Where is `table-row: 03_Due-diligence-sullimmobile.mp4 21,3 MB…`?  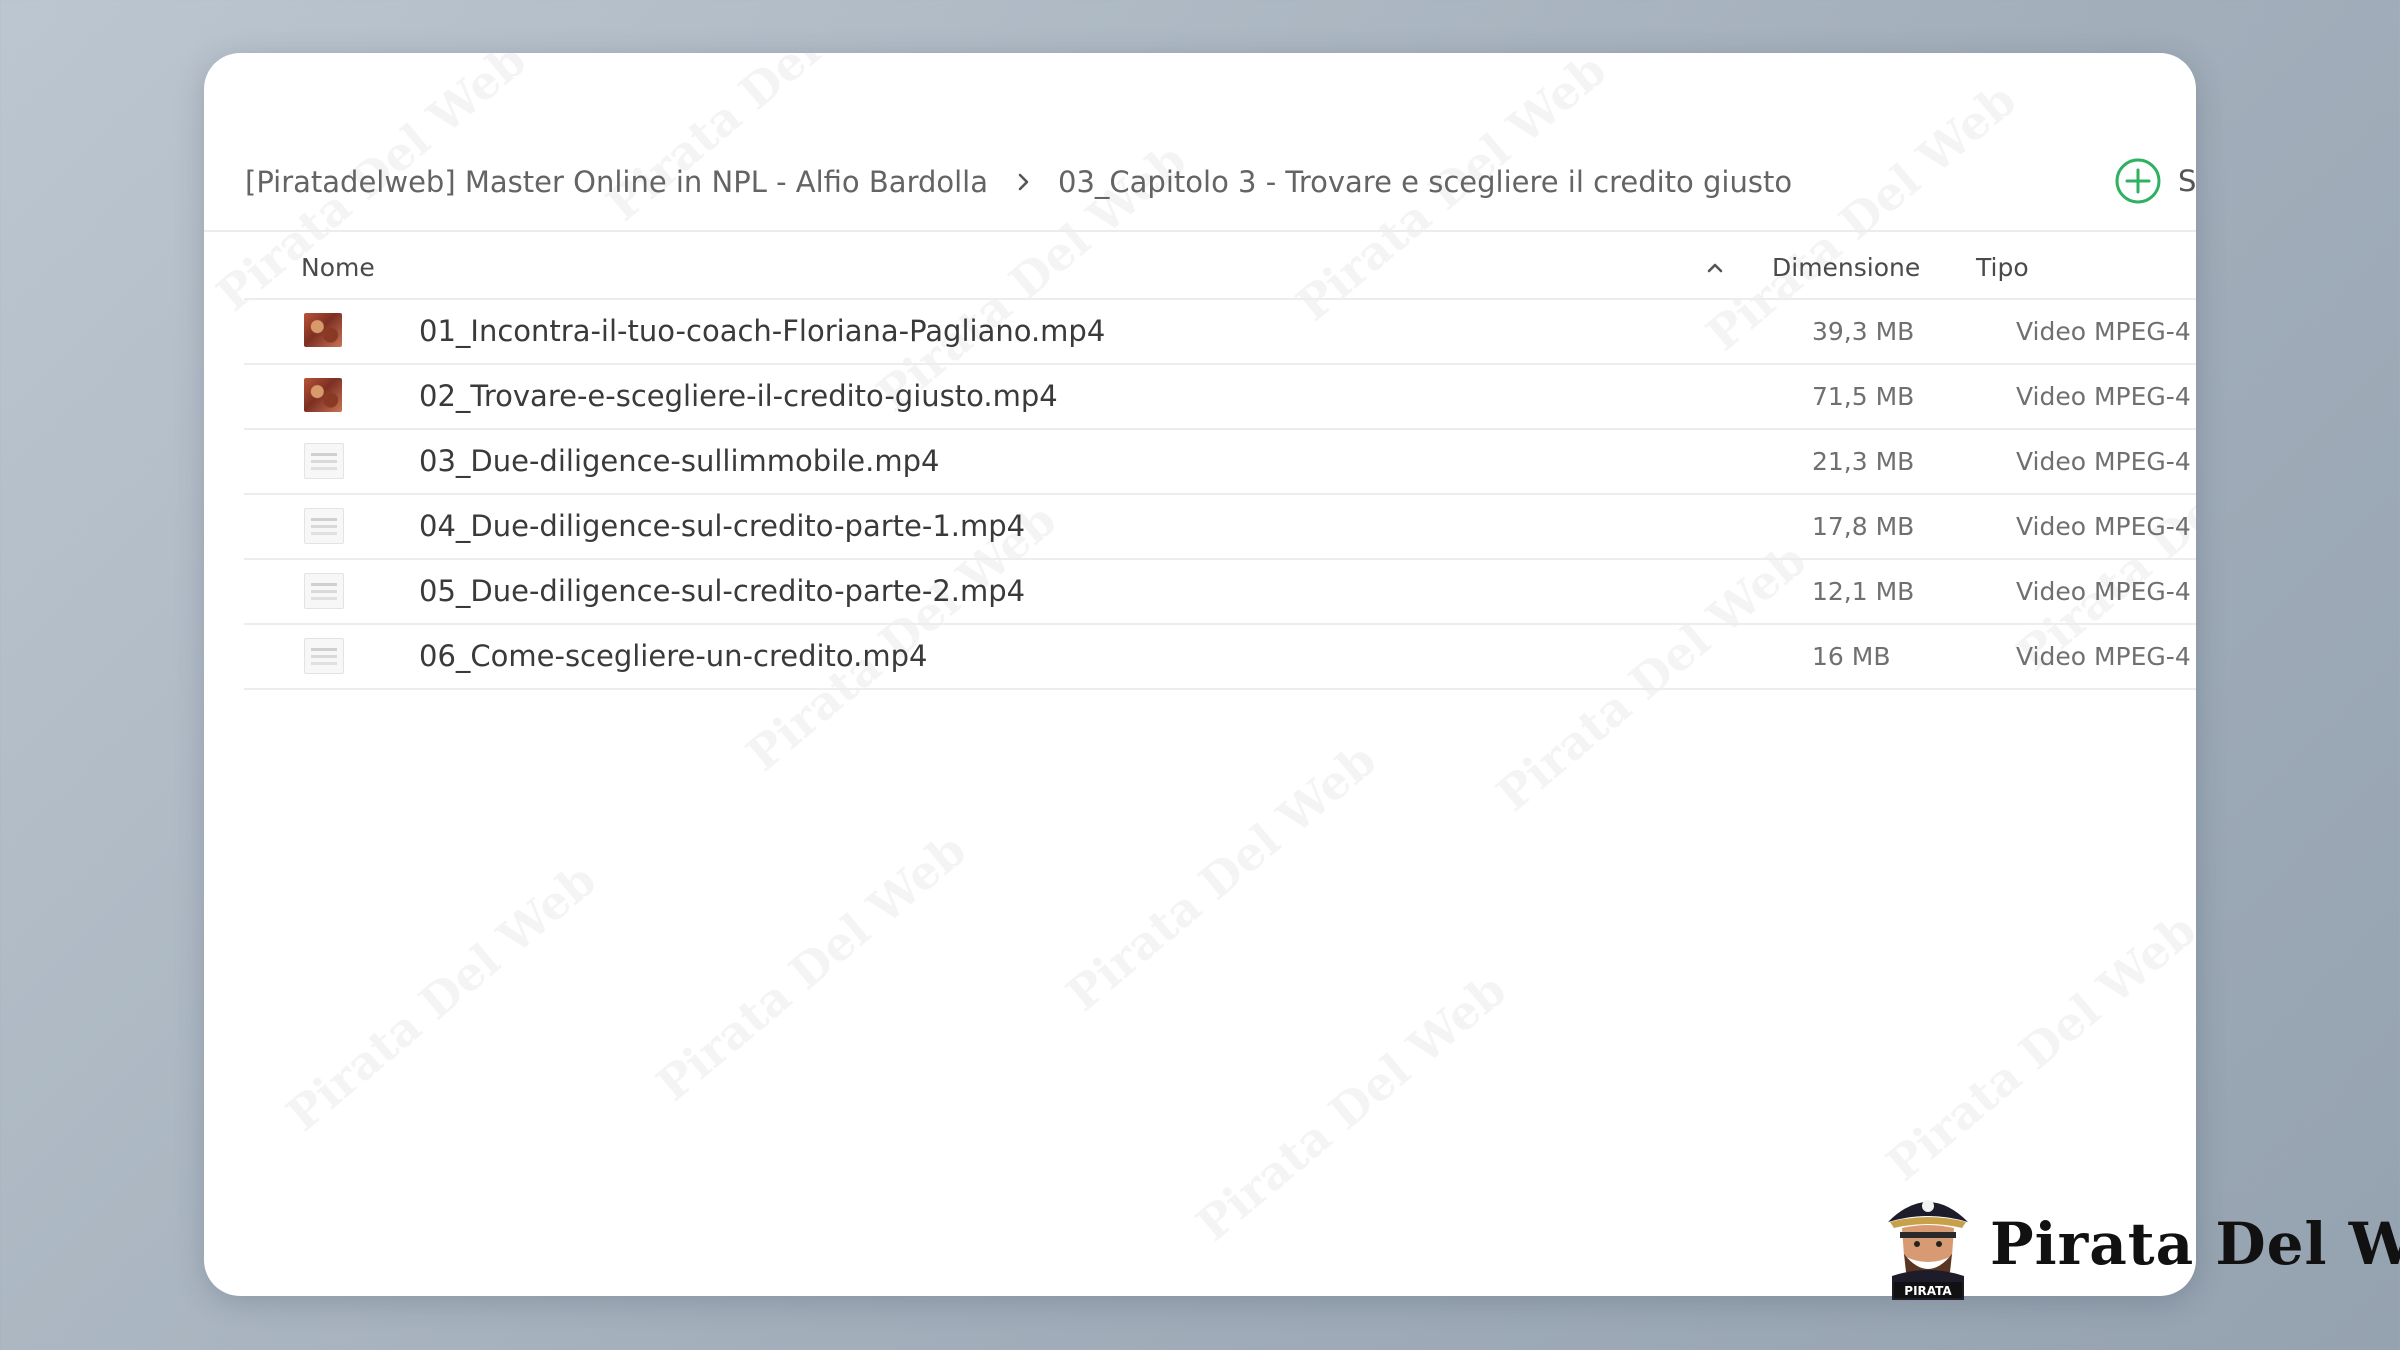 table-row: 03_Due-diligence-sullimmobile.mp4 21,3 MB… is located at coordinates (1220, 462).